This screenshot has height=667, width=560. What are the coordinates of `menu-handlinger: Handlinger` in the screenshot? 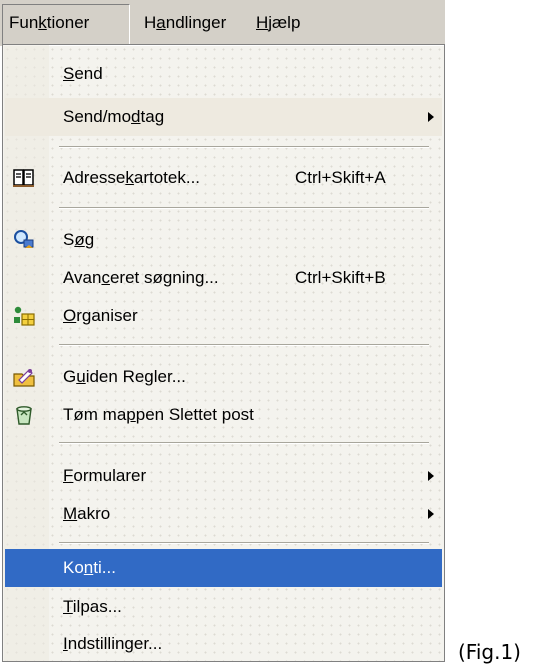 It's located at (185, 23).